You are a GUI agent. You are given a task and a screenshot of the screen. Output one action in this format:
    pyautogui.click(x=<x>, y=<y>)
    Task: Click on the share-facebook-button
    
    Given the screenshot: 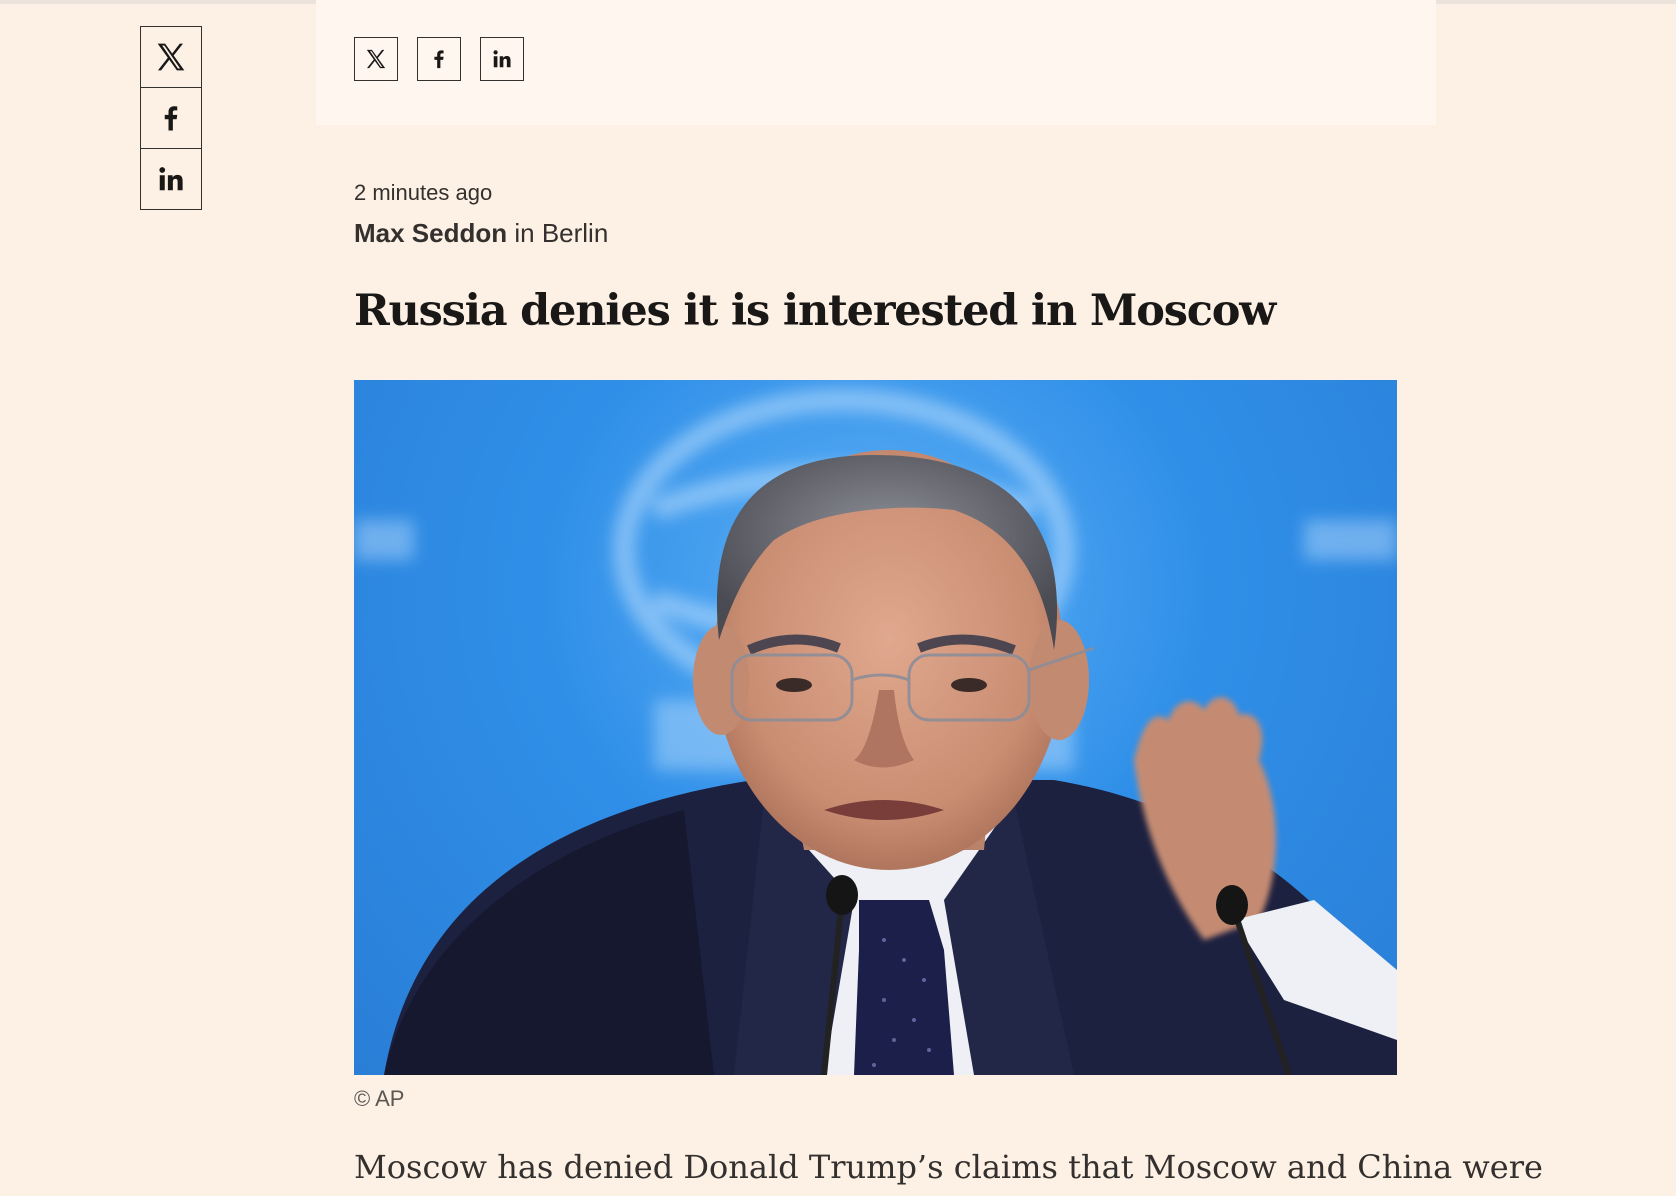 What is the action you would take?
    pyautogui.click(x=171, y=118)
    